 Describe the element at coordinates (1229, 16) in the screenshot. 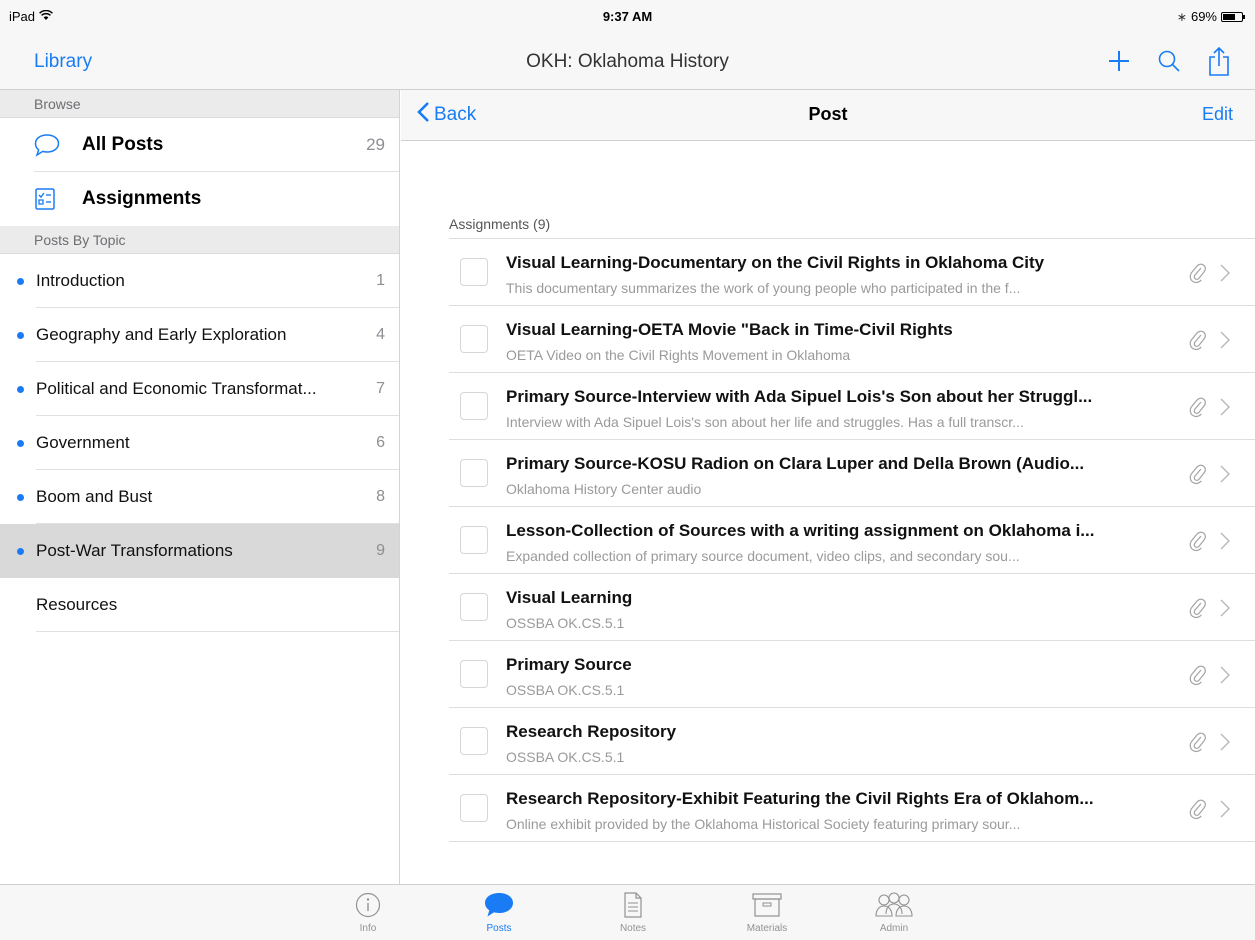

I see `battery-fill` at that location.